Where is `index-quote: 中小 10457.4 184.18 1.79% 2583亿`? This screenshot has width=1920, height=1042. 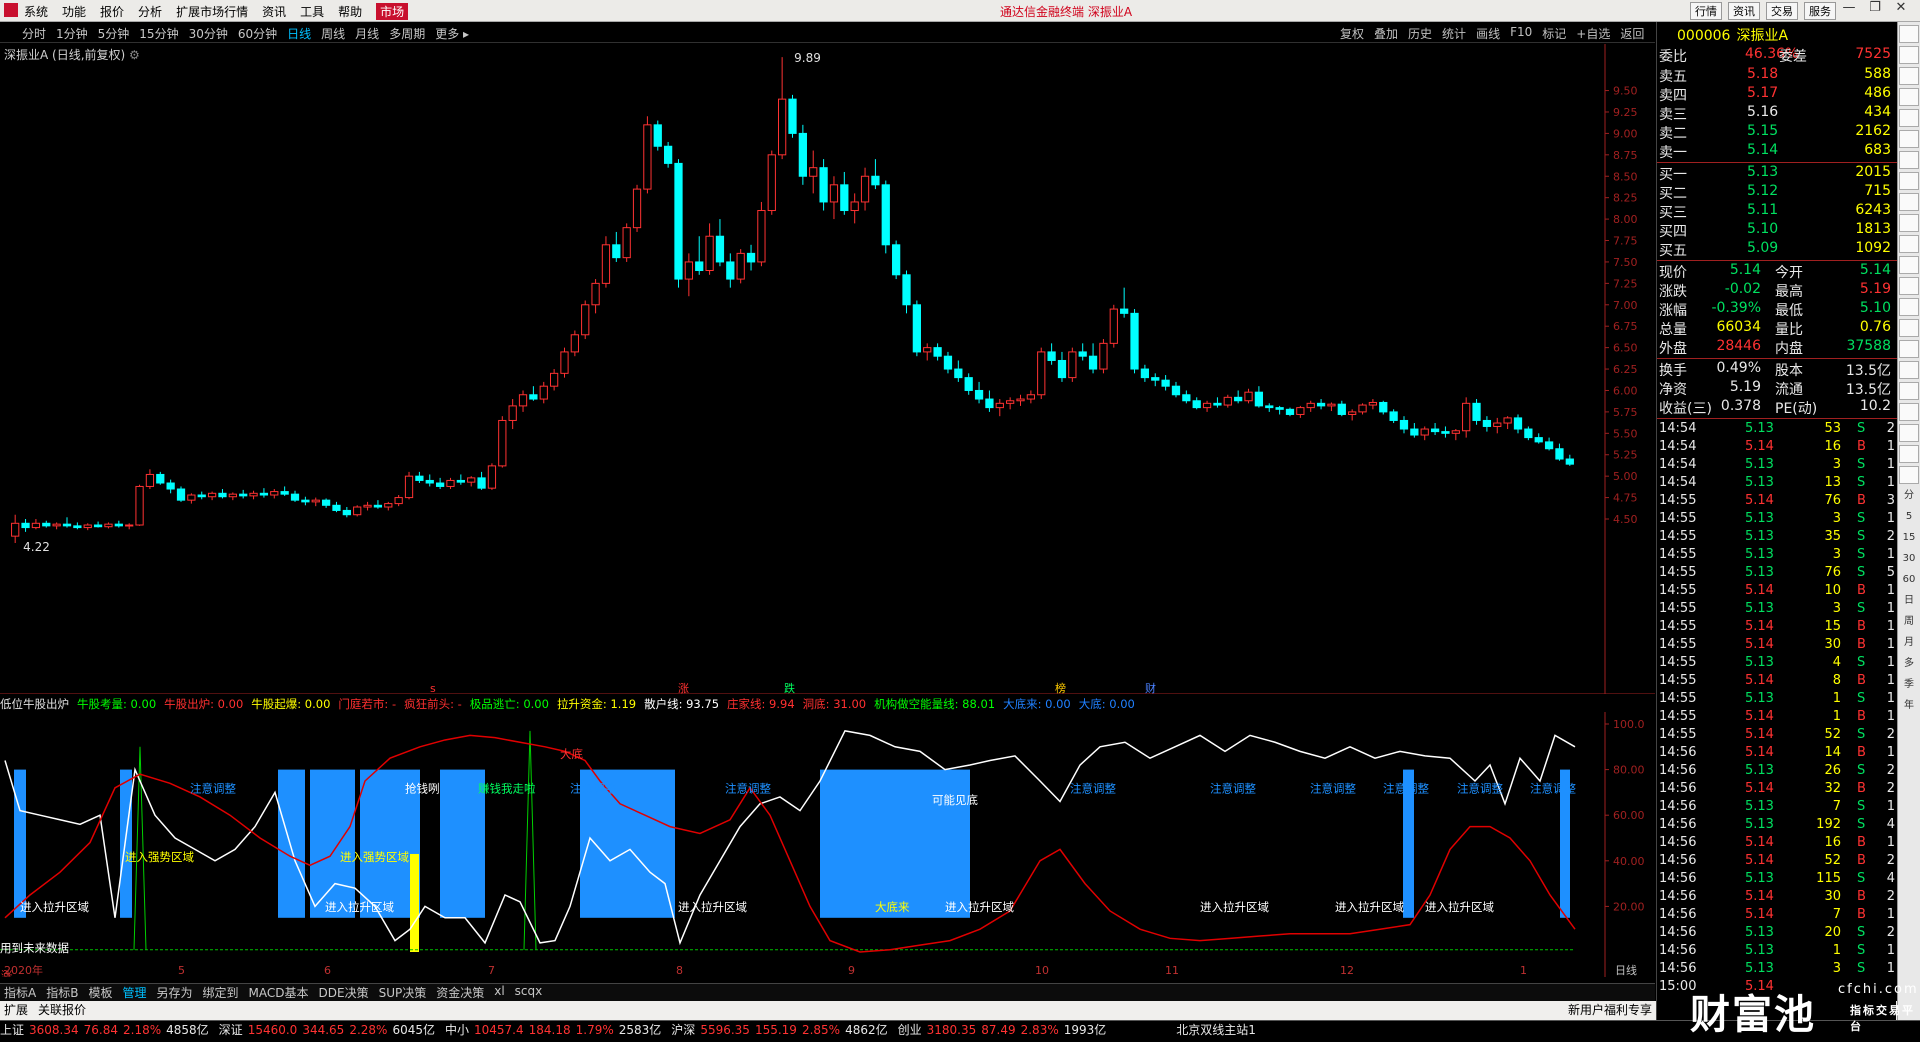
index-quote: 中小 10457.4 184.18 1.79% 2583亿 is located at coordinates (555, 1030).